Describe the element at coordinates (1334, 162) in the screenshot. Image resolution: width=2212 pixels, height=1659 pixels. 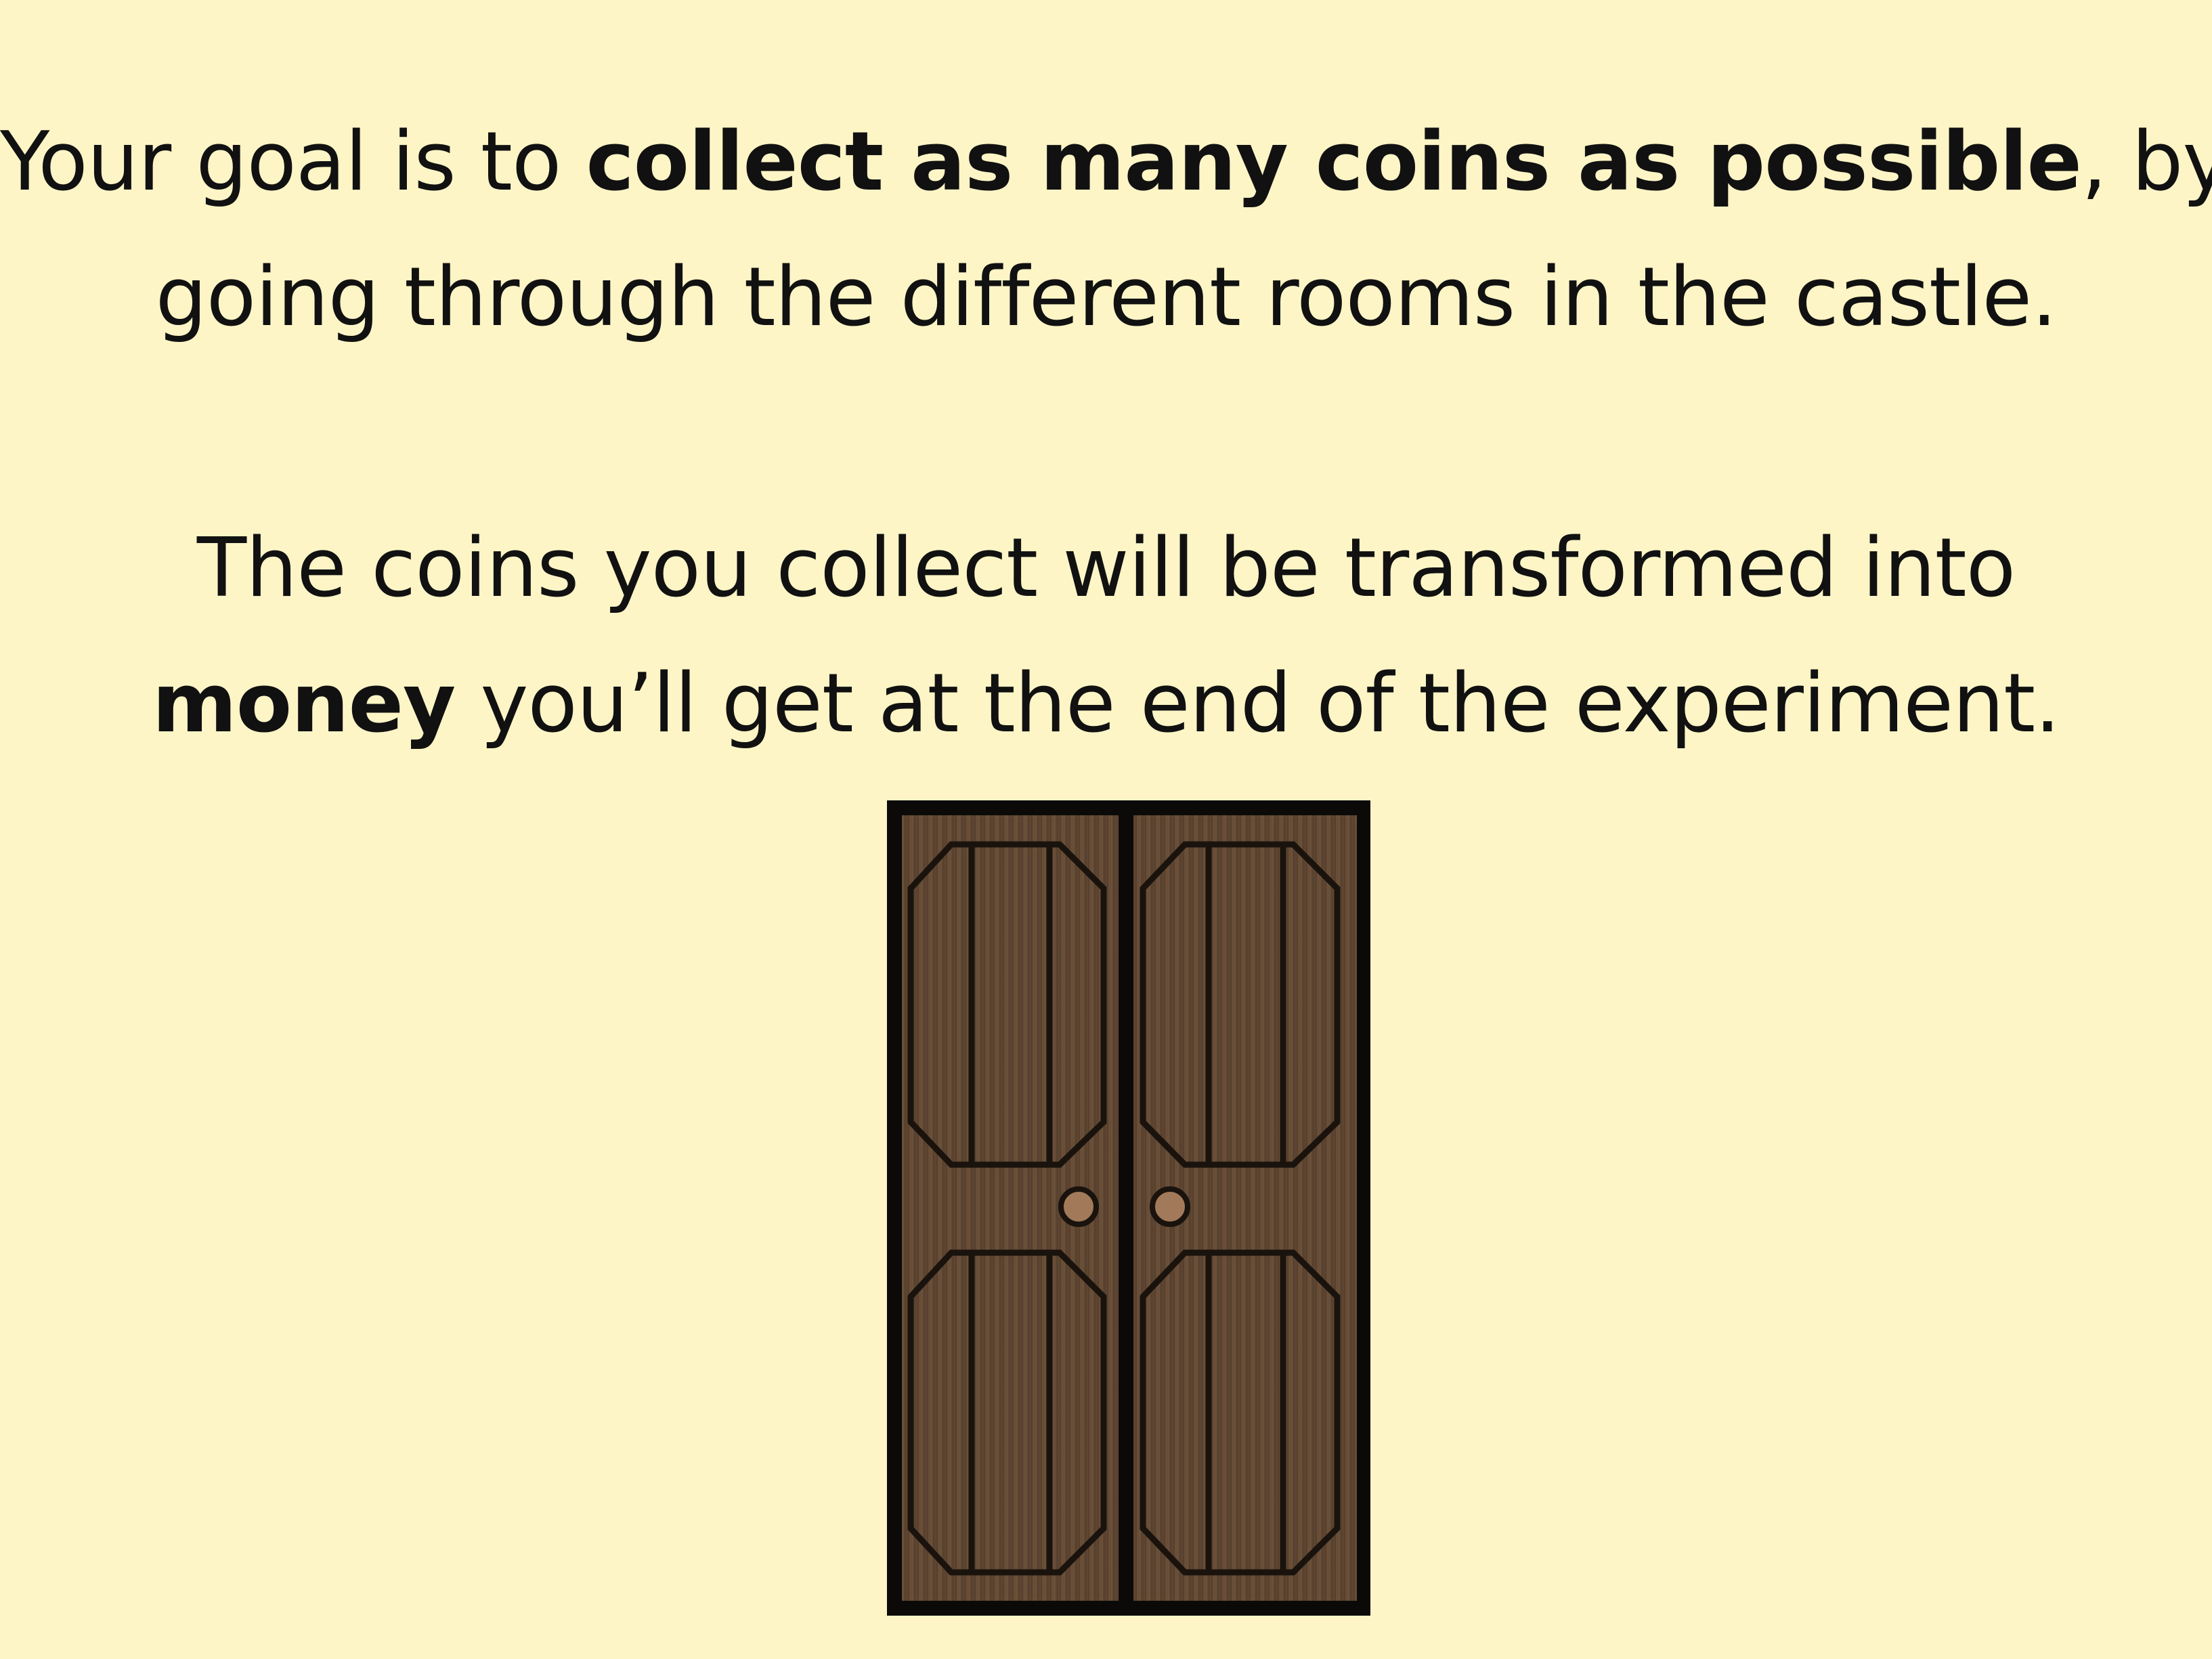
I see `goal-emphasis: collect as many coins as possible` at that location.